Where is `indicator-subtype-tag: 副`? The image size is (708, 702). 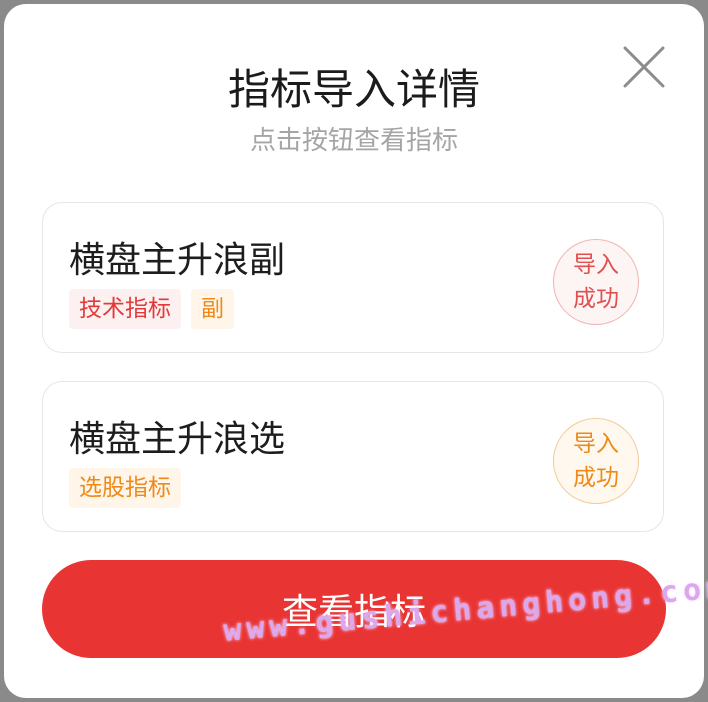 indicator-subtype-tag: 副 is located at coordinates (212, 309).